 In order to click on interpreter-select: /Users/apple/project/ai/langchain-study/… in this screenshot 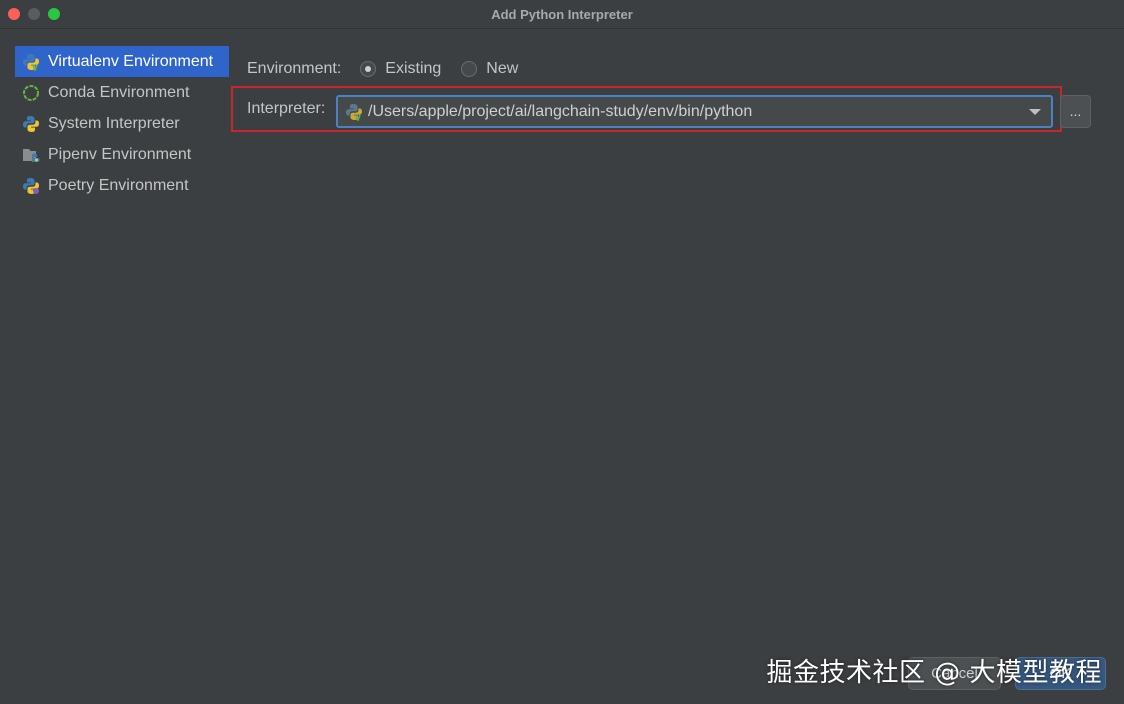, I will do `click(694, 111)`.